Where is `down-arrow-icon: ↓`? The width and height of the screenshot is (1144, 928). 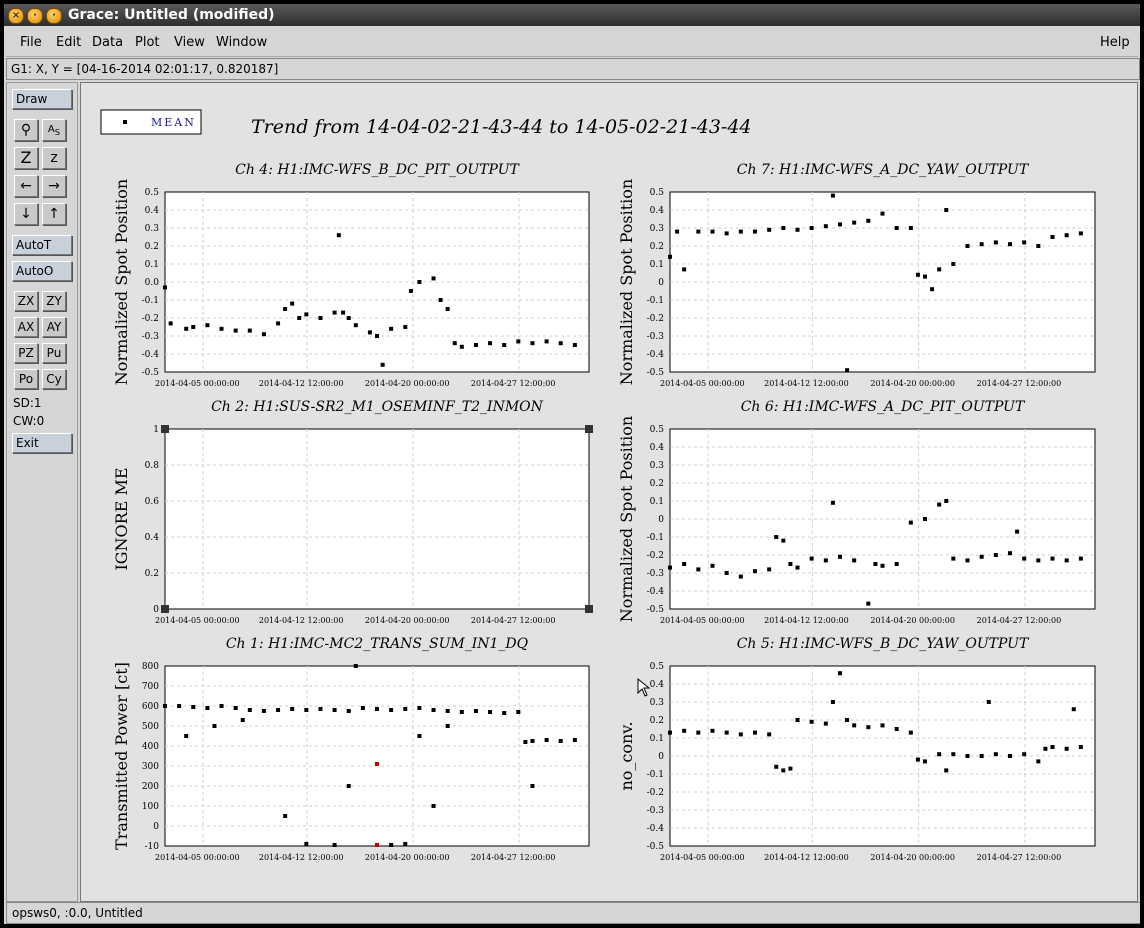 down-arrow-icon: ↓ is located at coordinates (26, 214).